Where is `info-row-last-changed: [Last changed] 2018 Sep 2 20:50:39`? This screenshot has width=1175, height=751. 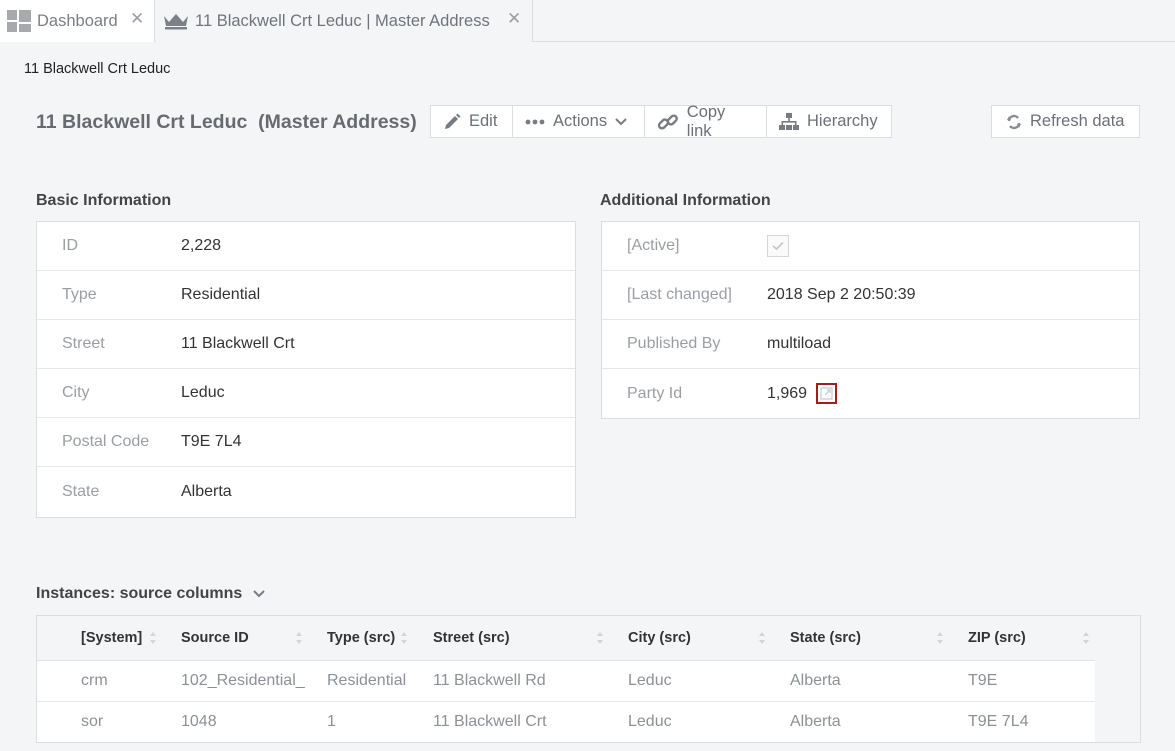 info-row-last-changed: [Last changed] 2018 Sep 2 20:50:39 is located at coordinates (870, 295).